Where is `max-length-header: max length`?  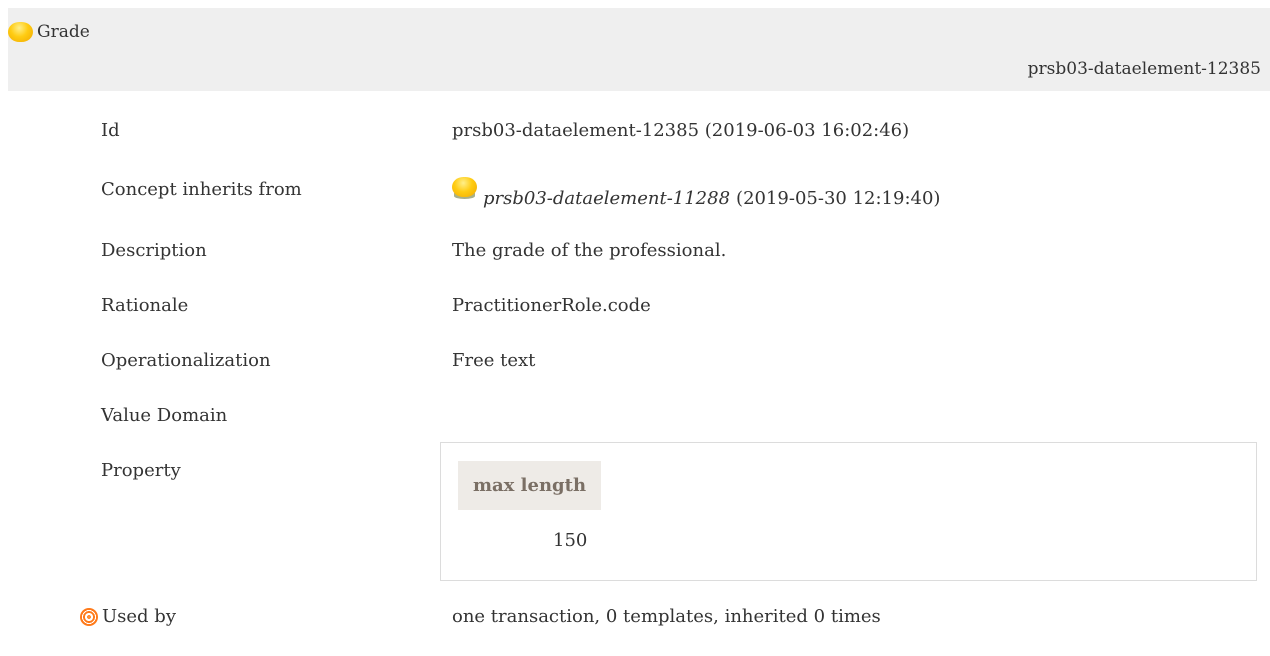 max-length-header: max length is located at coordinates (529, 485).